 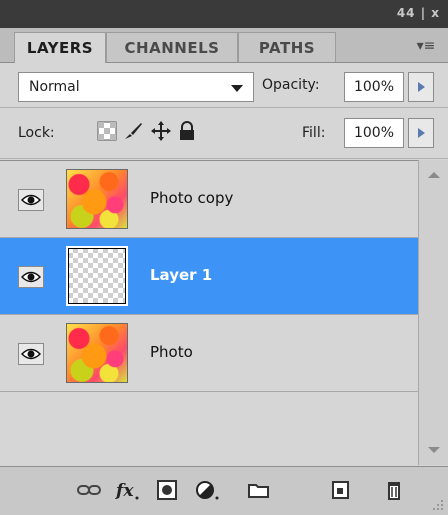 What do you see at coordinates (36, 133) in the screenshot?
I see `lock-label: Lock:` at bounding box center [36, 133].